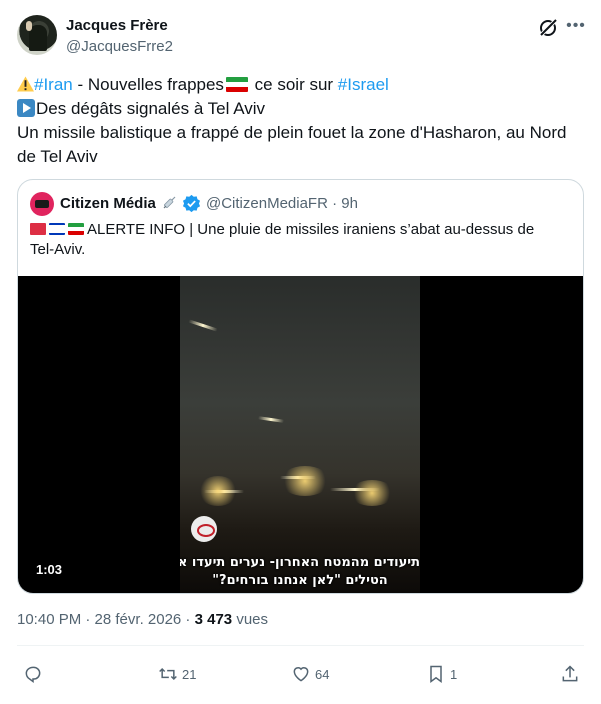 This screenshot has width=601, height=704. Describe the element at coordinates (300, 562) in the screenshot. I see `video-caption-line-1: תיעודים מהמטח האחרון- נערים תיעדו את` at that location.